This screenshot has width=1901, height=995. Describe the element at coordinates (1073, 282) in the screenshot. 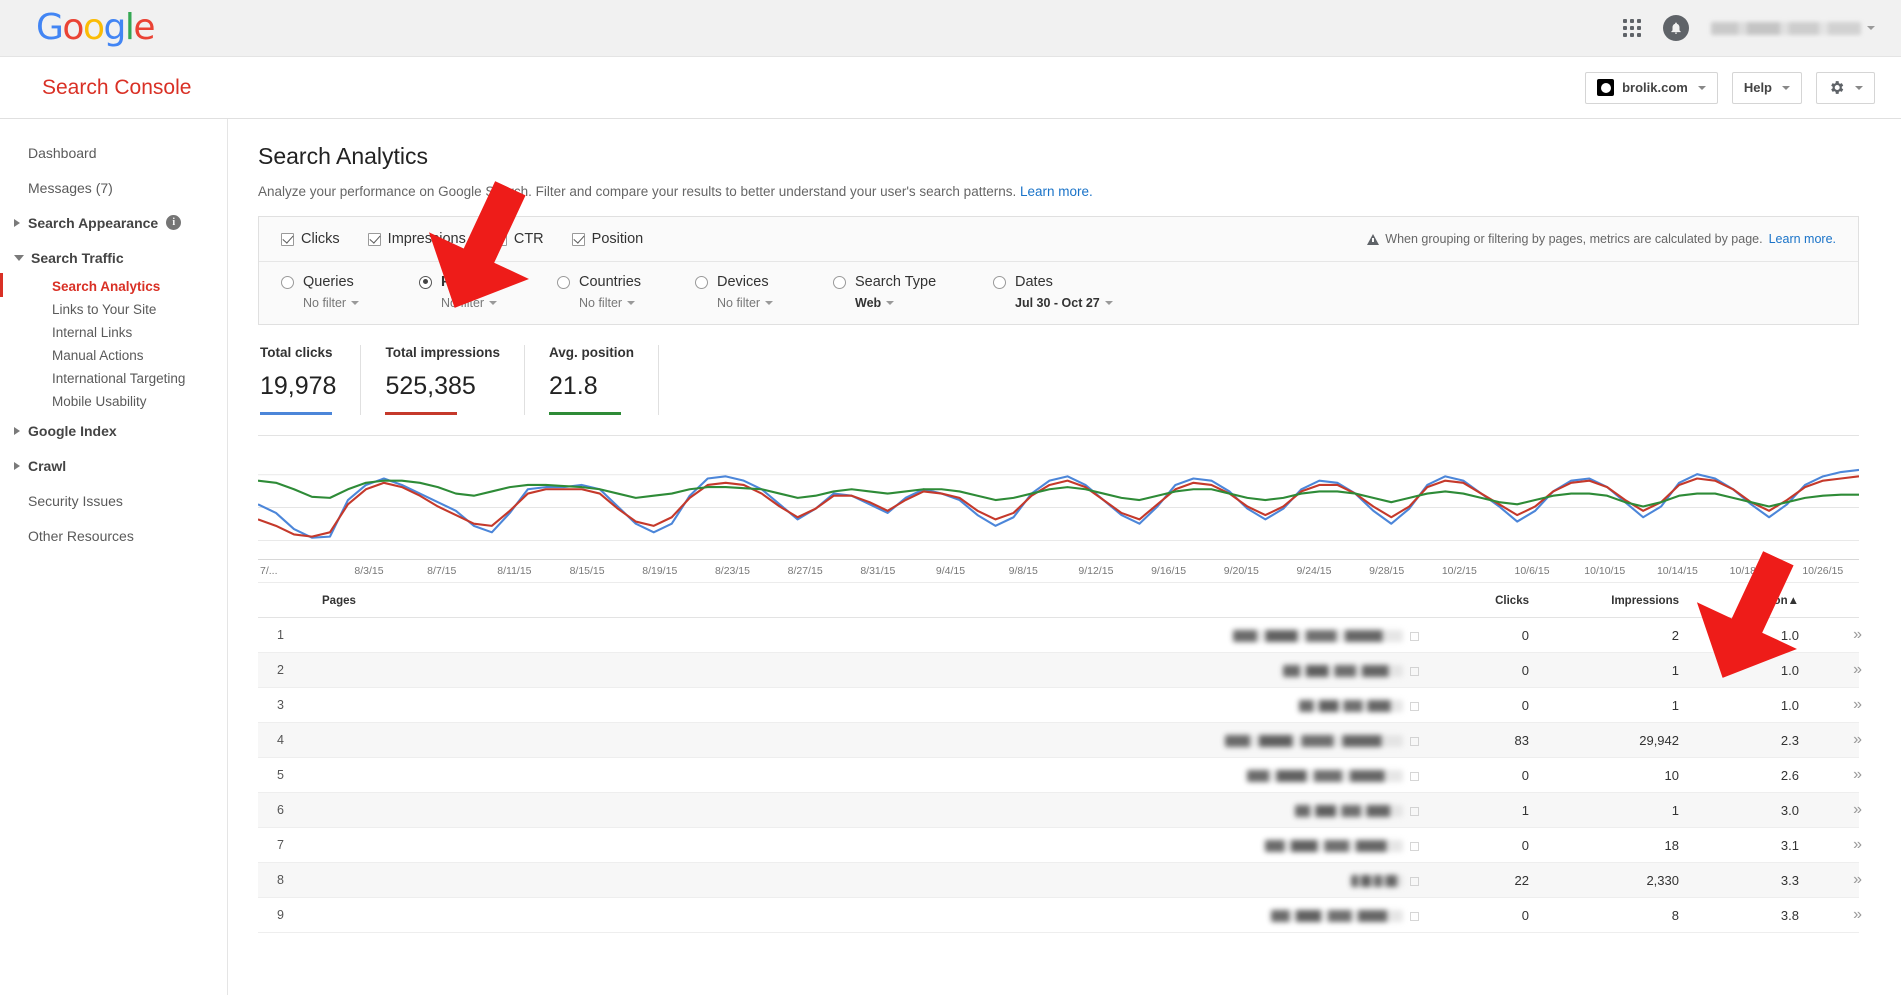

I see `radio-dates: Dates` at that location.